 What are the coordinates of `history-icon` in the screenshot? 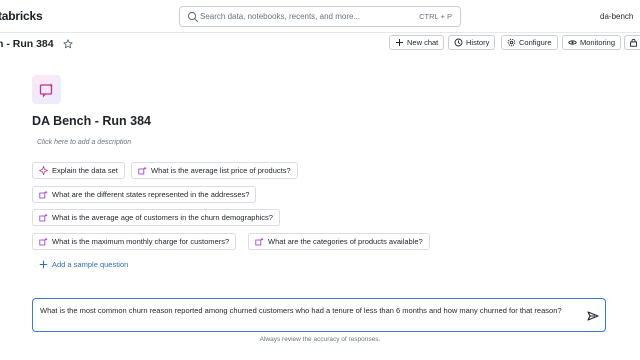 It's located at (458, 42).